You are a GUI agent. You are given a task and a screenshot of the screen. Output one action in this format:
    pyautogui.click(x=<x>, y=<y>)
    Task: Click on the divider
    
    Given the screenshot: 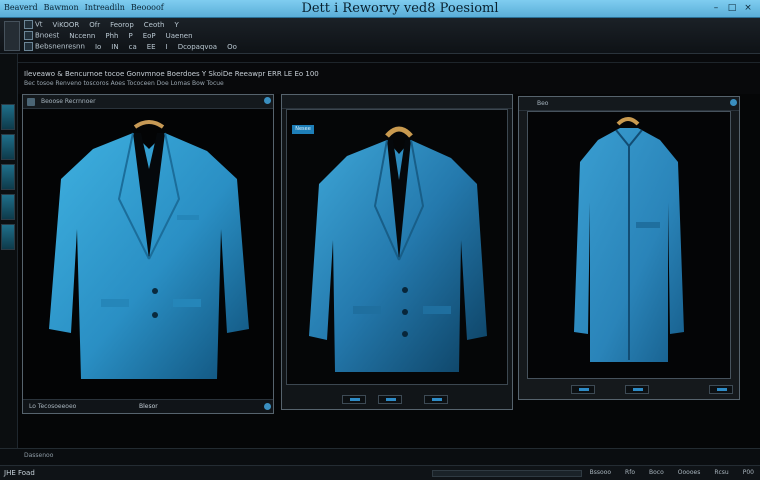 What is the action you would take?
    pyautogui.click(x=389, y=62)
    